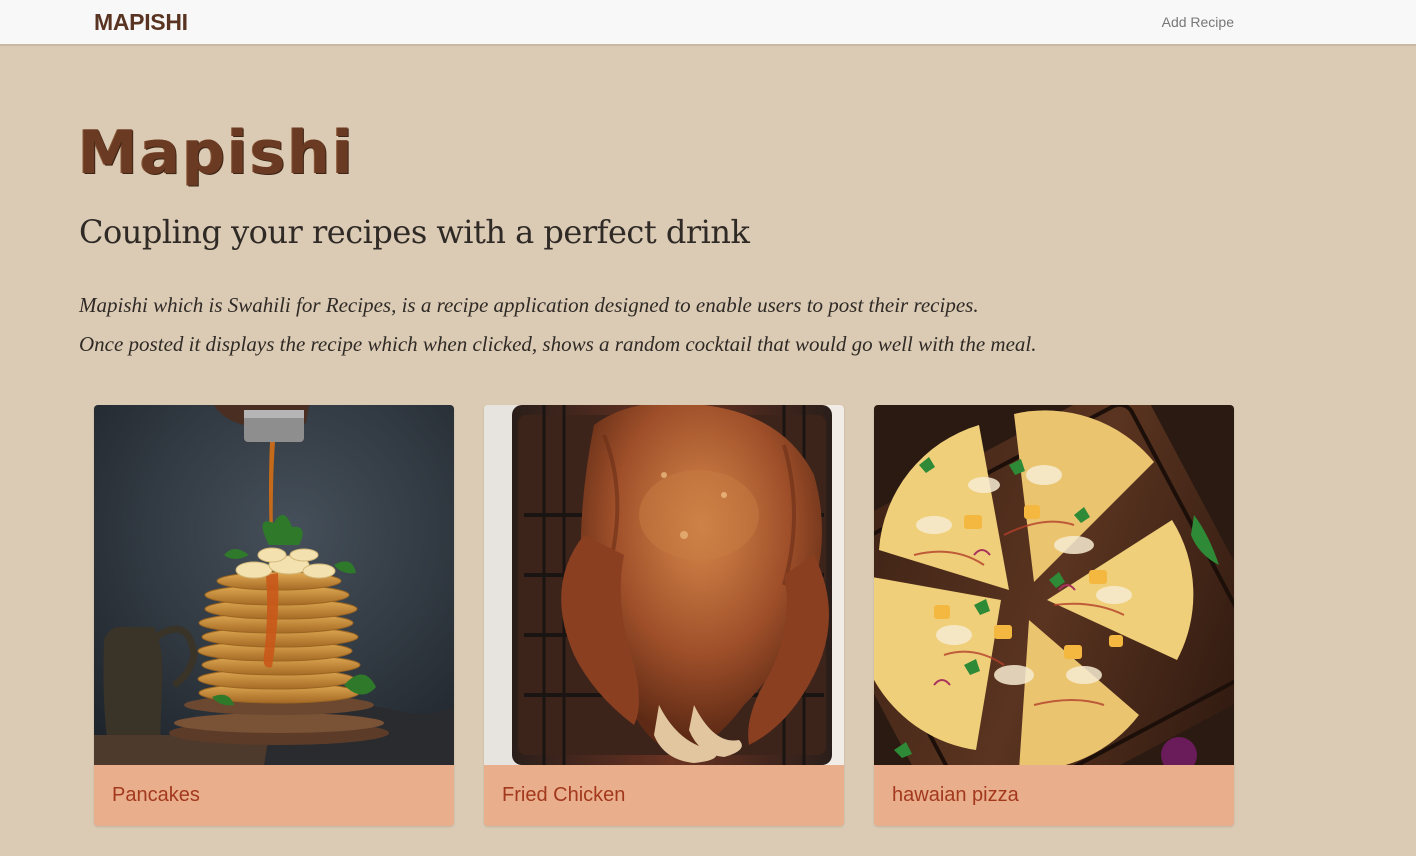 The width and height of the screenshot is (1416, 856). Describe the element at coordinates (141, 22) in the screenshot. I see `brand-link: MAPISHI` at that location.